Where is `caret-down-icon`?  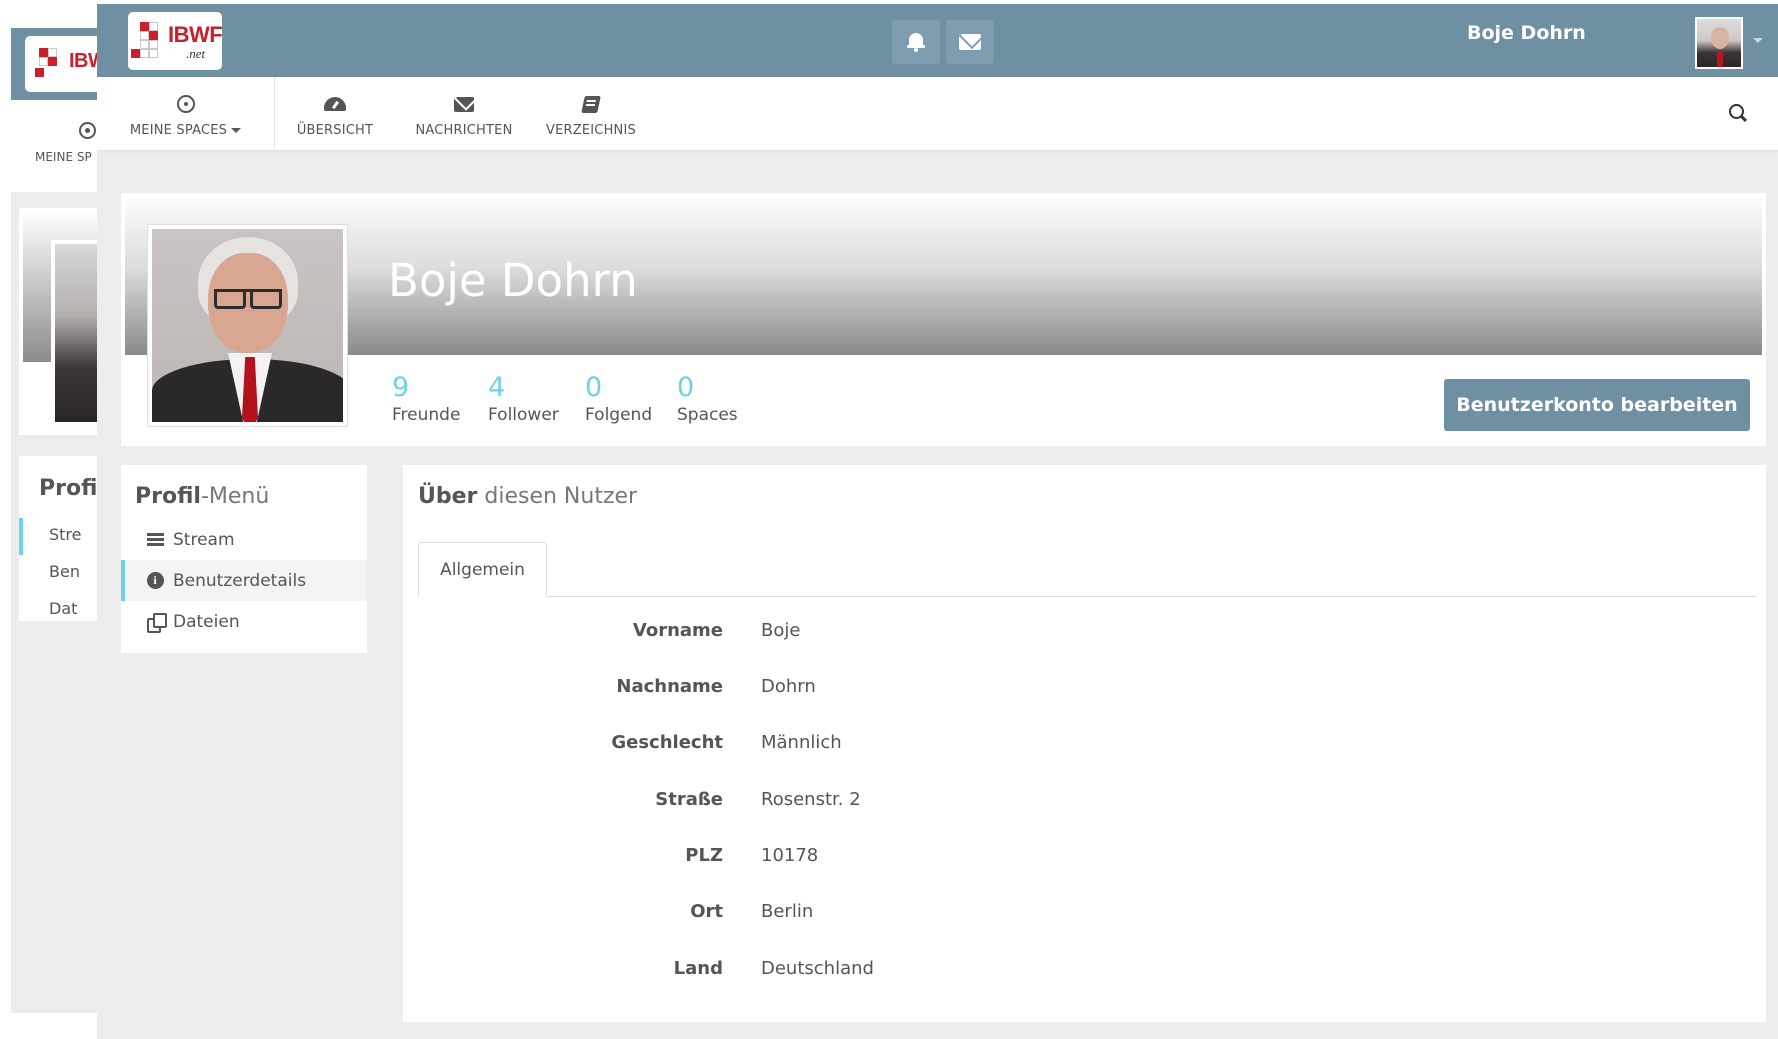
caret-down-icon is located at coordinates (236, 130).